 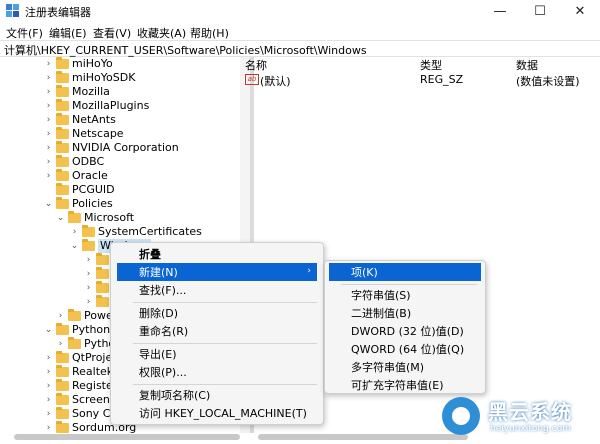 What do you see at coordinates (217, 413) in the screenshot?
I see `menu-item-goto-hklm: 访问 HKEY_LOCAL_MACHINE(T)` at bounding box center [217, 413].